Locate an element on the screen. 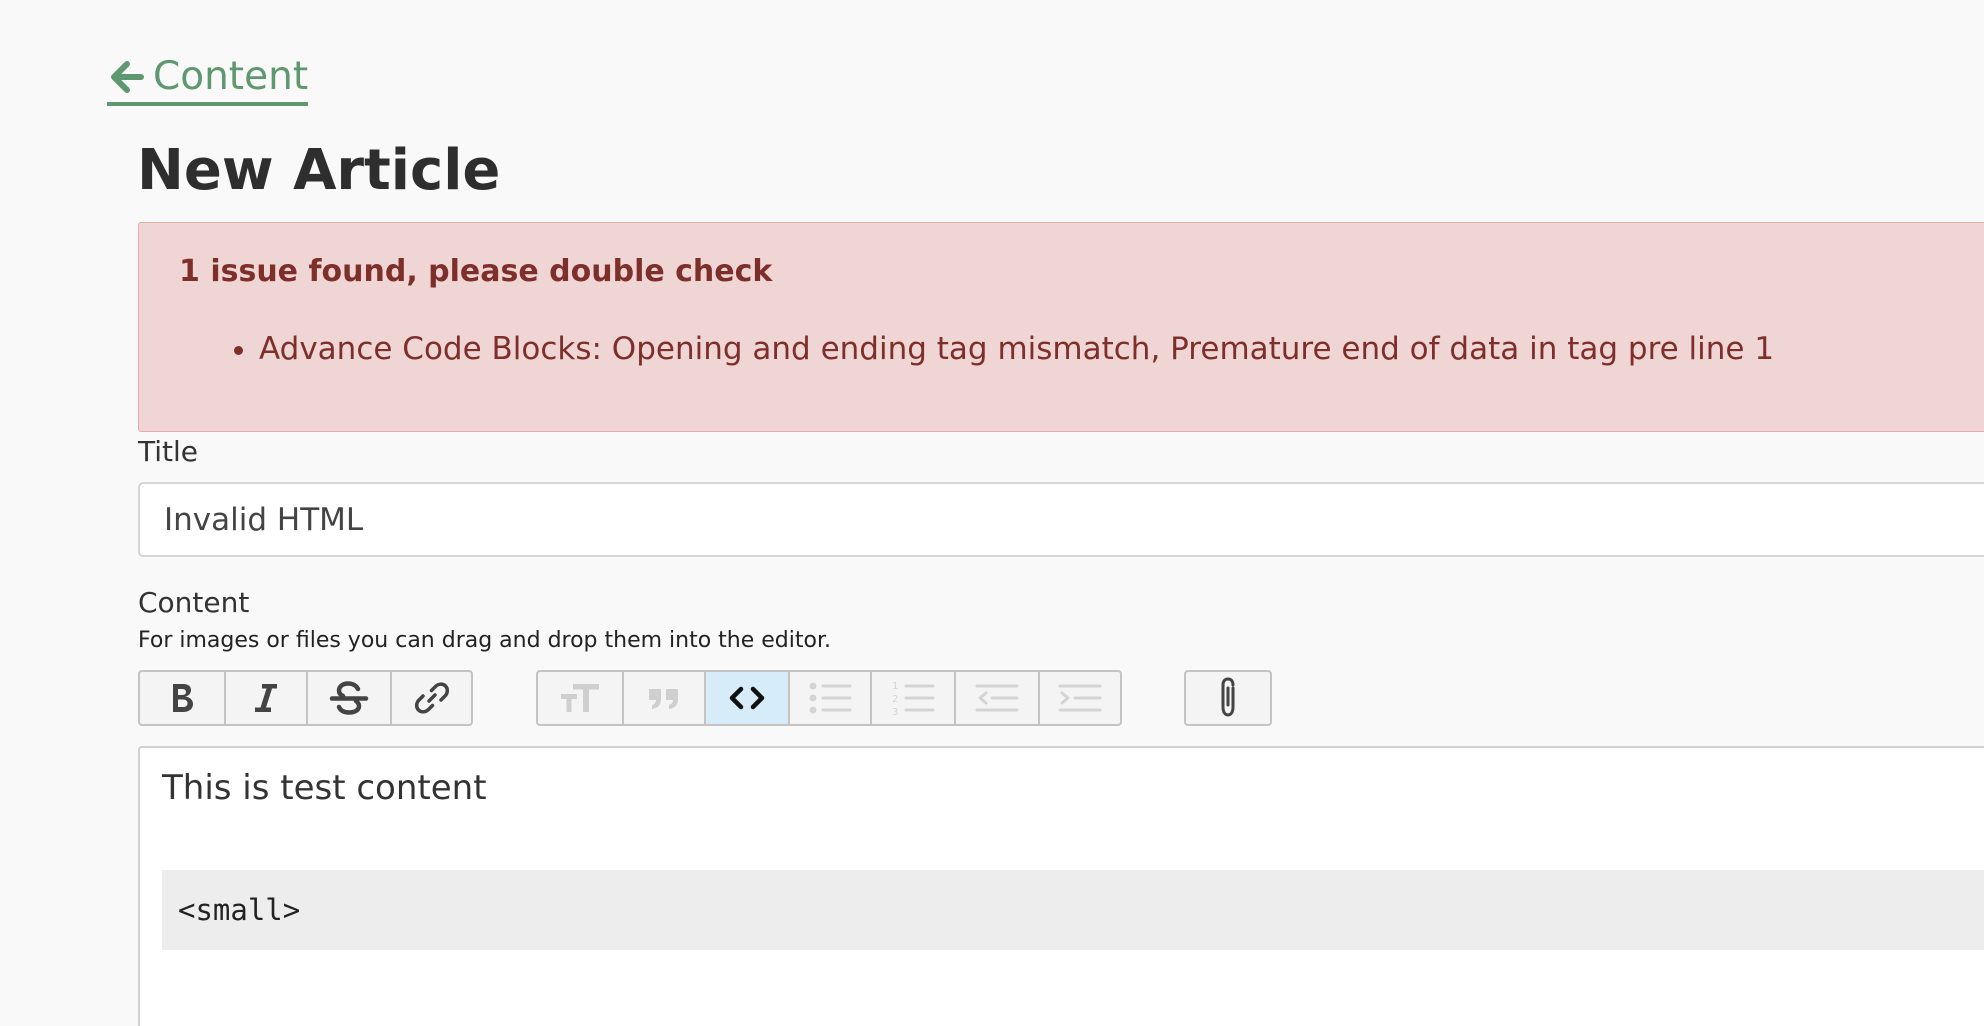 Image resolution: width=1984 pixels, height=1026 pixels. page-title: New Article is located at coordinates (319, 170).